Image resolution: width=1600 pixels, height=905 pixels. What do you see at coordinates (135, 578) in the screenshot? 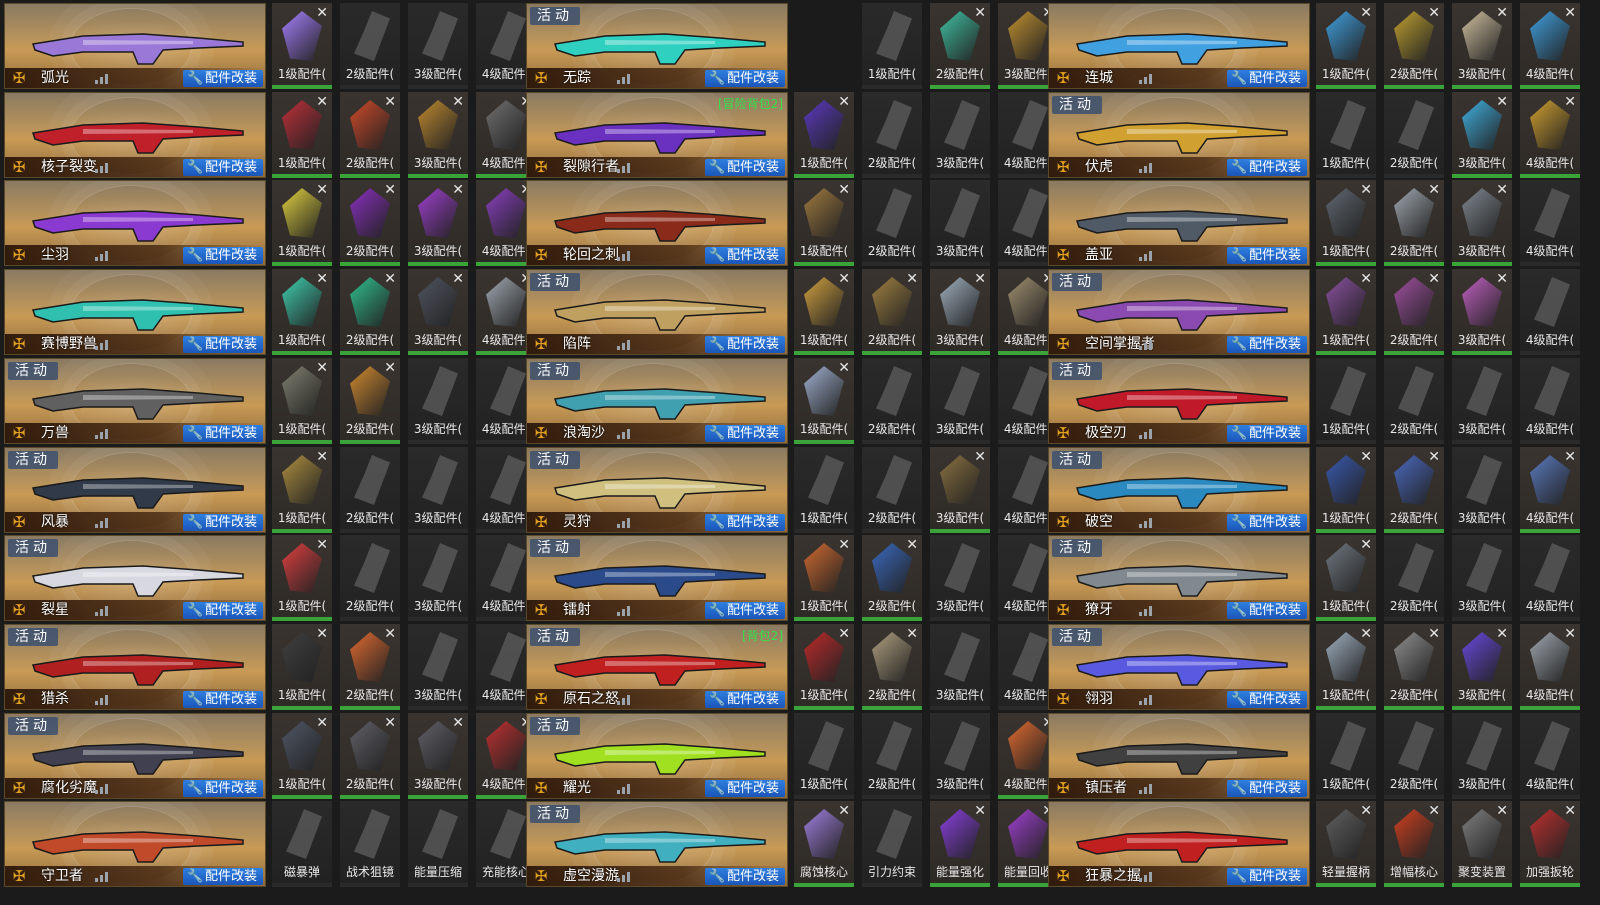
I see `weapon-card: 活动 ✠ 裂星 🔧 配件改装` at bounding box center [135, 578].